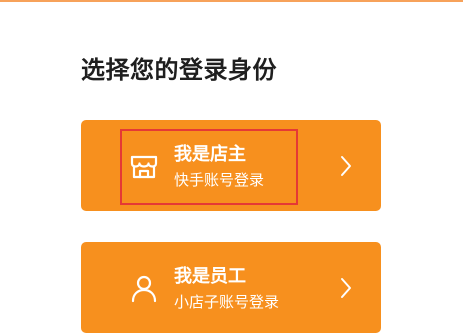  I want to click on owner-role-subtitle: 快手账号登录, so click(219, 180).